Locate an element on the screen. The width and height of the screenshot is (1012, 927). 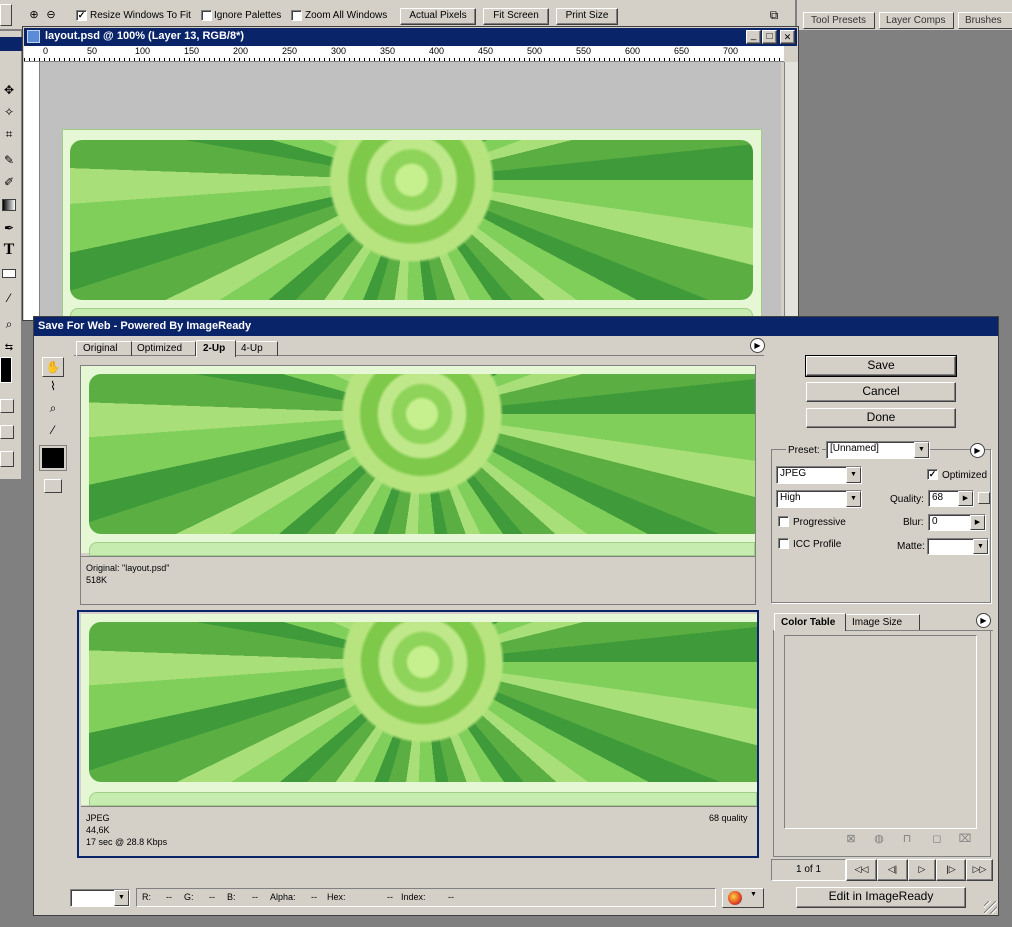
blur-input: 0 ▶ is located at coordinates (957, 522).